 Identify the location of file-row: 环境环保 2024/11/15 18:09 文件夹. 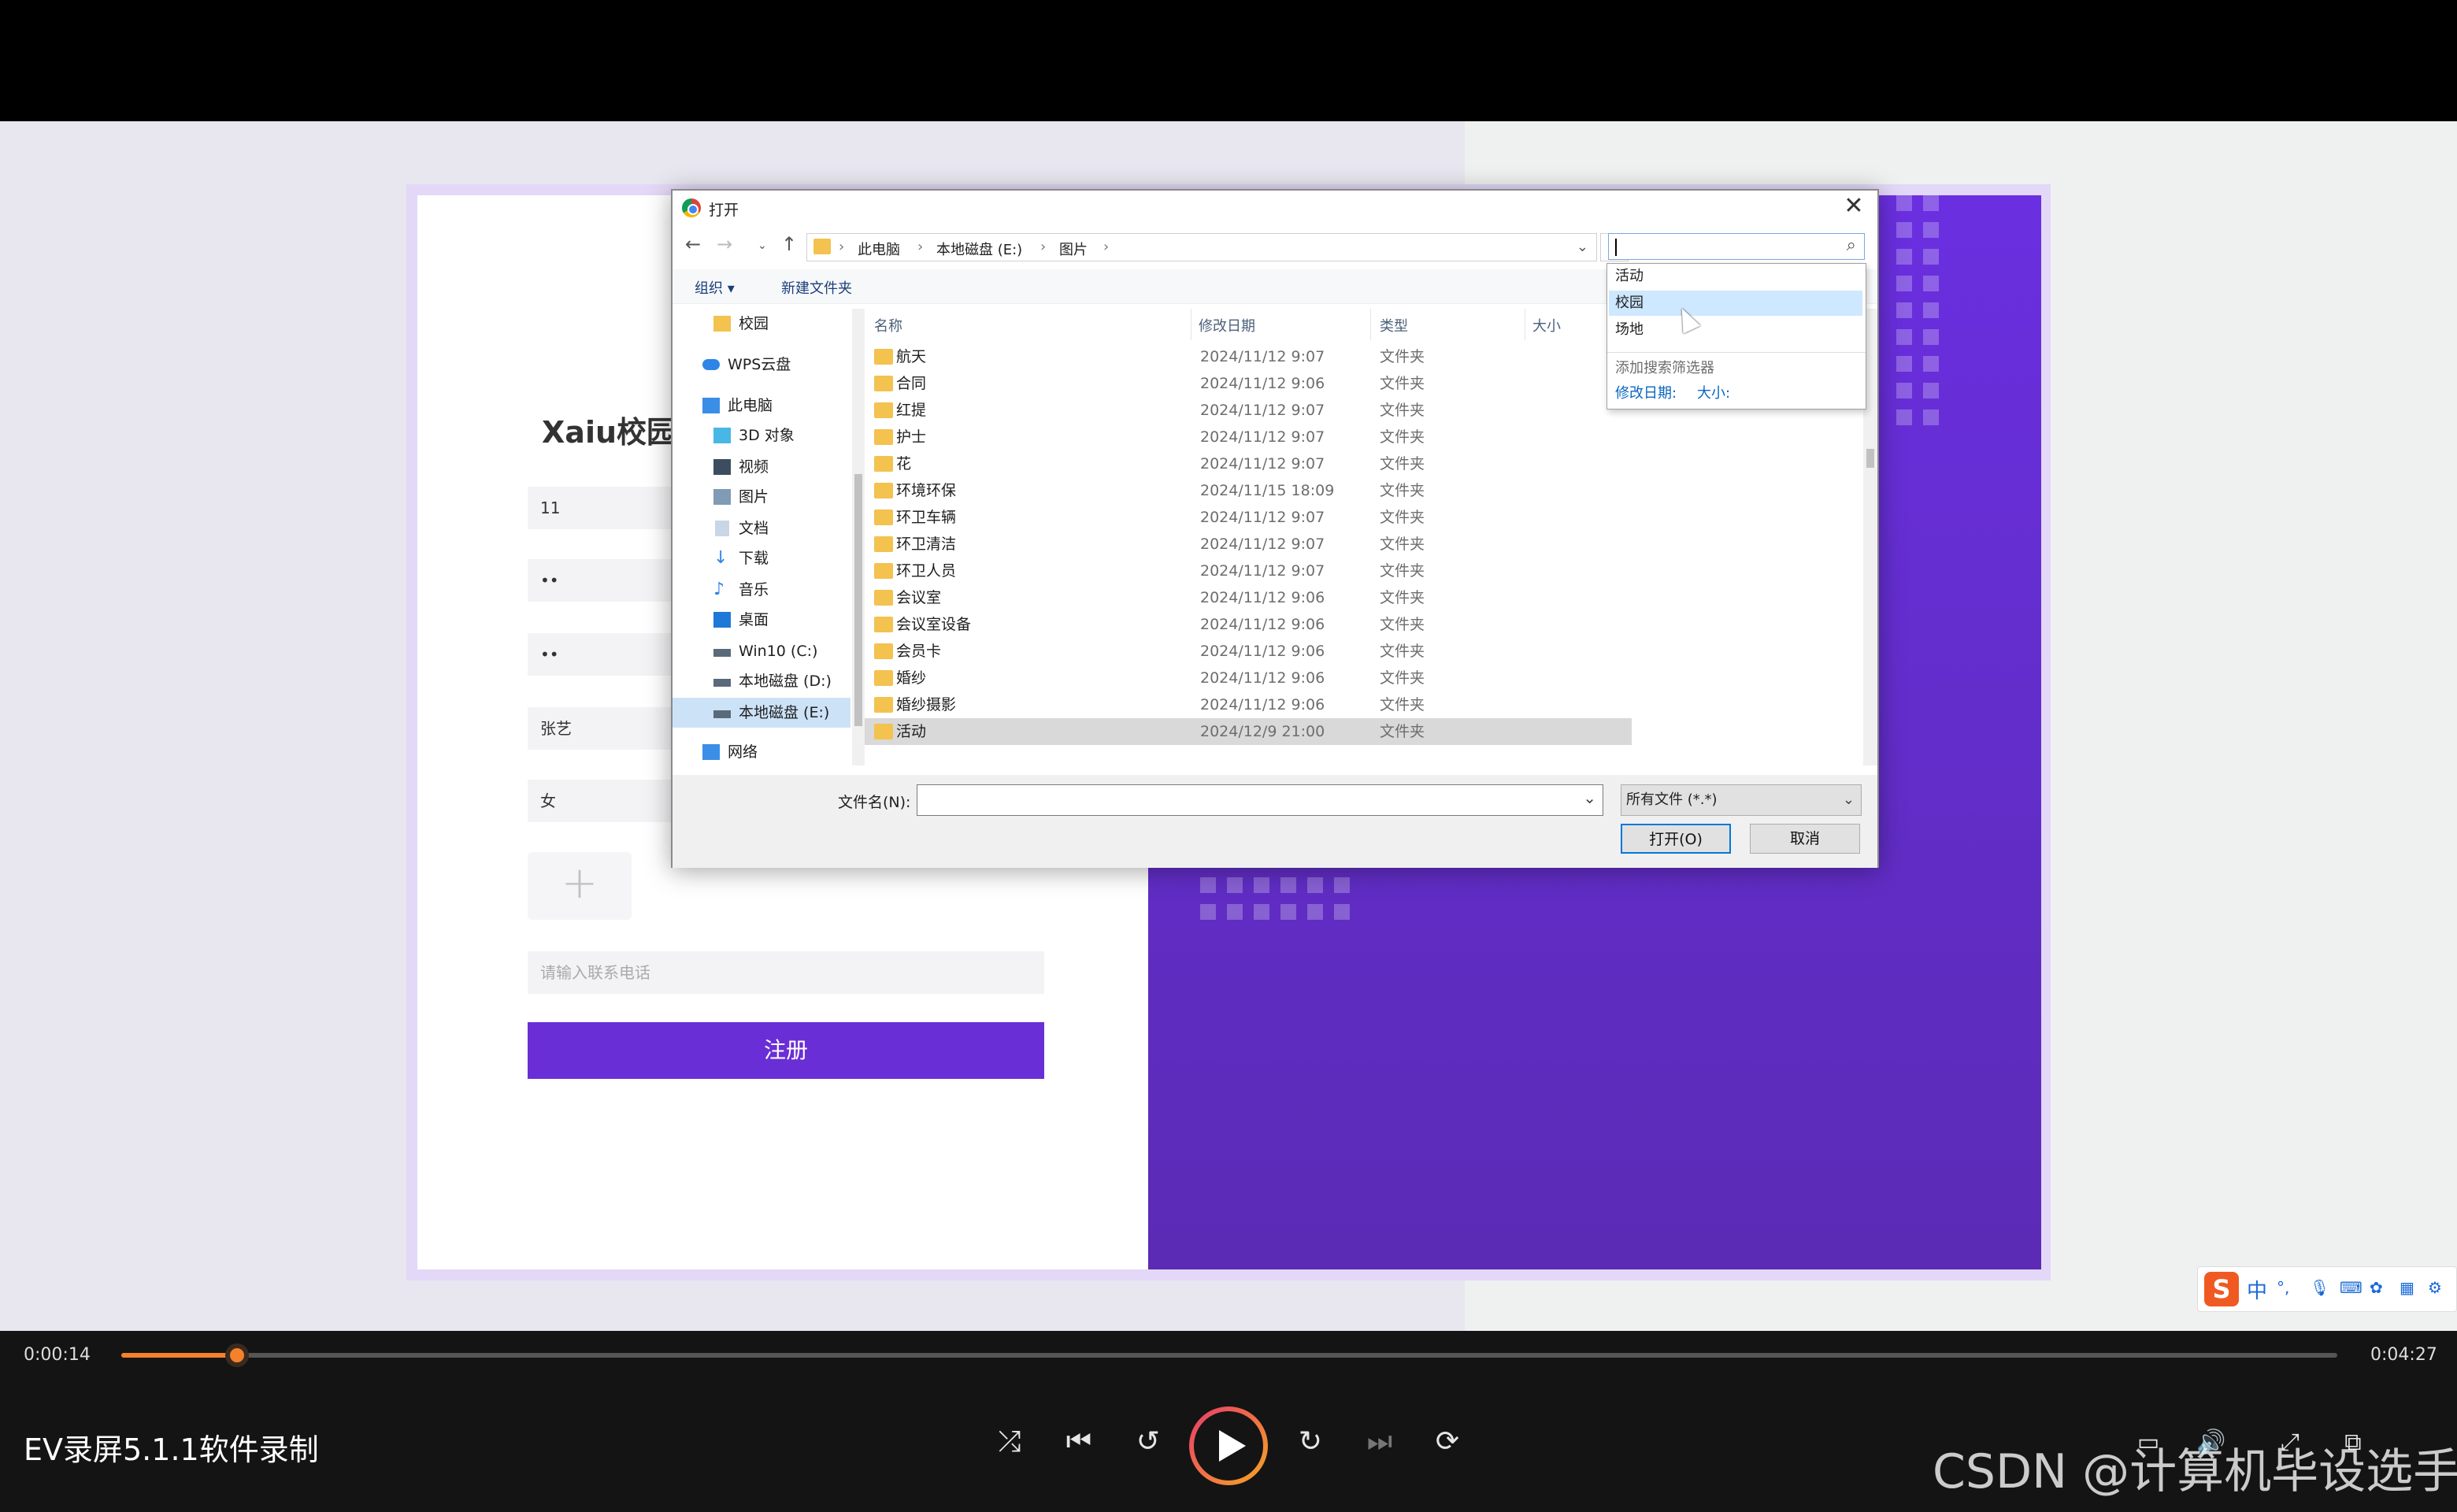
(1248, 490).